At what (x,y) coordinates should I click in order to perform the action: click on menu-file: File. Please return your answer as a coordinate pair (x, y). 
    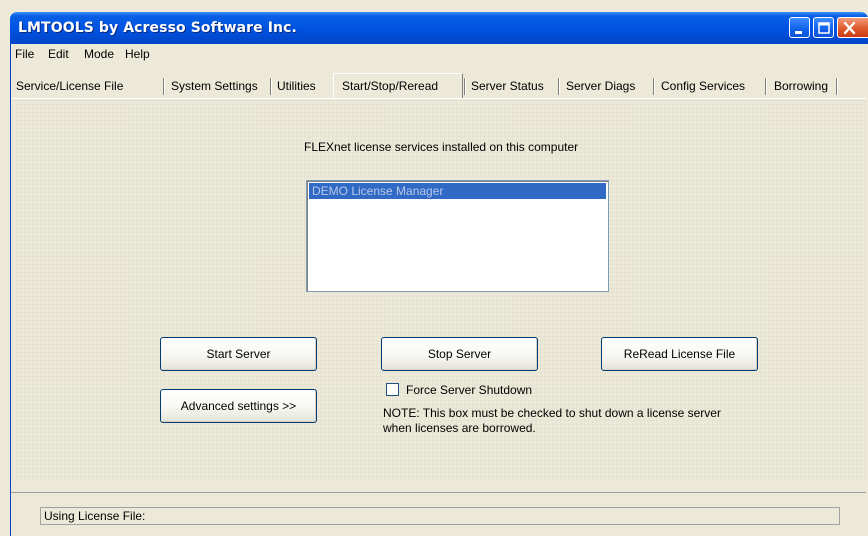
    Looking at the image, I should click on (24, 54).